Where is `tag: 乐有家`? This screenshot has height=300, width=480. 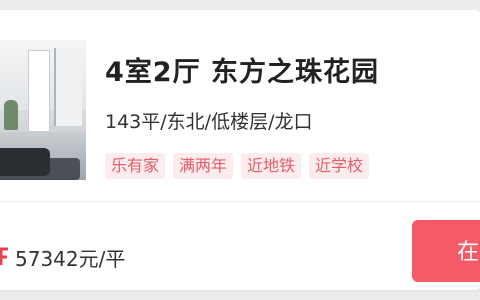 tag: 乐有家 is located at coordinates (135, 166).